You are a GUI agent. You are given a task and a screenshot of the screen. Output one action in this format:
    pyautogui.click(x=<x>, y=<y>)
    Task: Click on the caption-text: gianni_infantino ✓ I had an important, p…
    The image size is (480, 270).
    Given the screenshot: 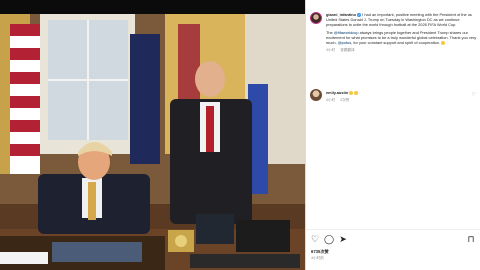 What is the action you would take?
    pyautogui.click(x=402, y=32)
    